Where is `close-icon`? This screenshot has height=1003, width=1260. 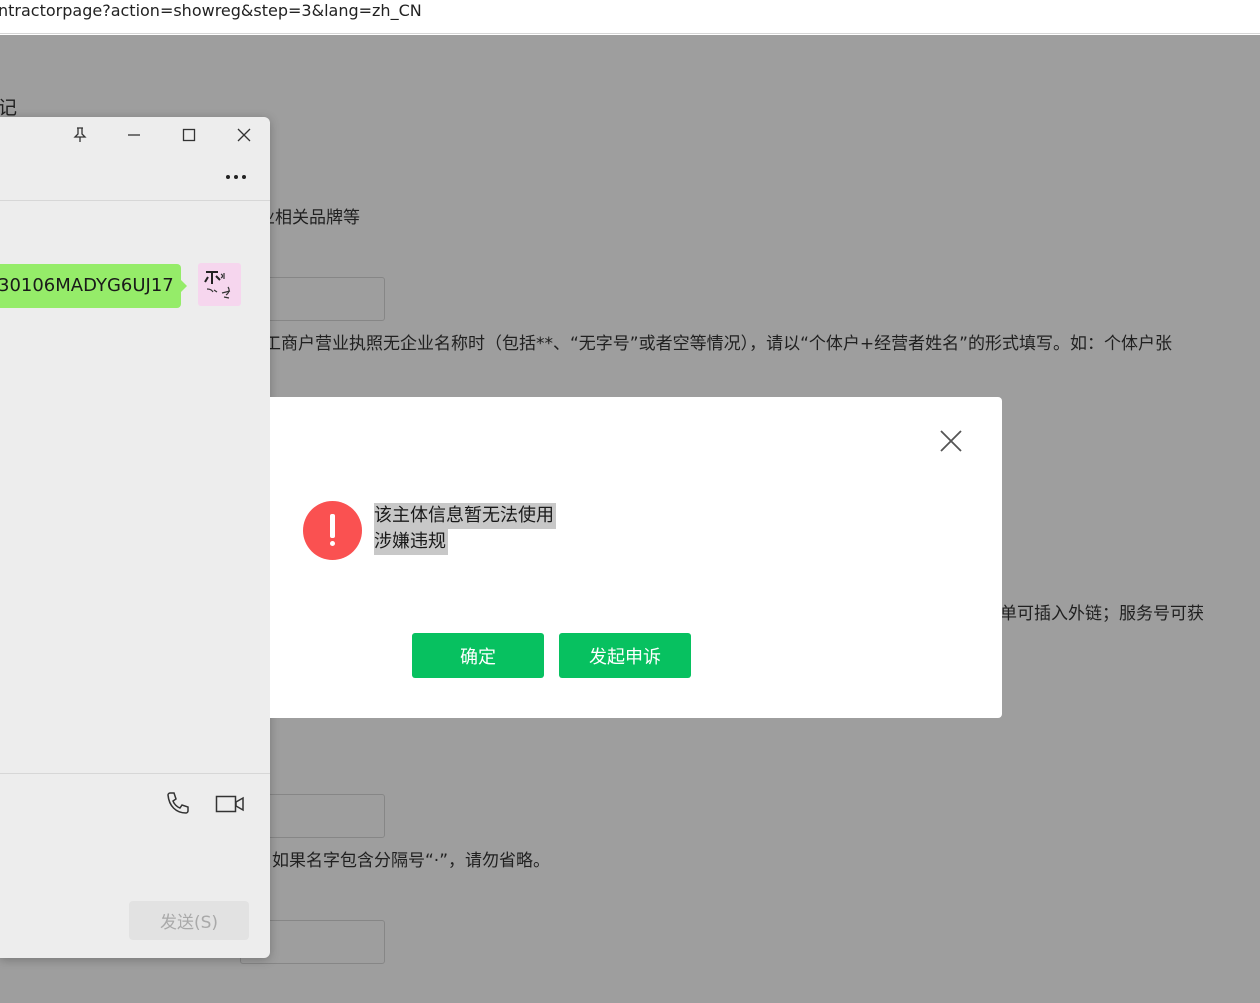
close-icon is located at coordinates (951, 441).